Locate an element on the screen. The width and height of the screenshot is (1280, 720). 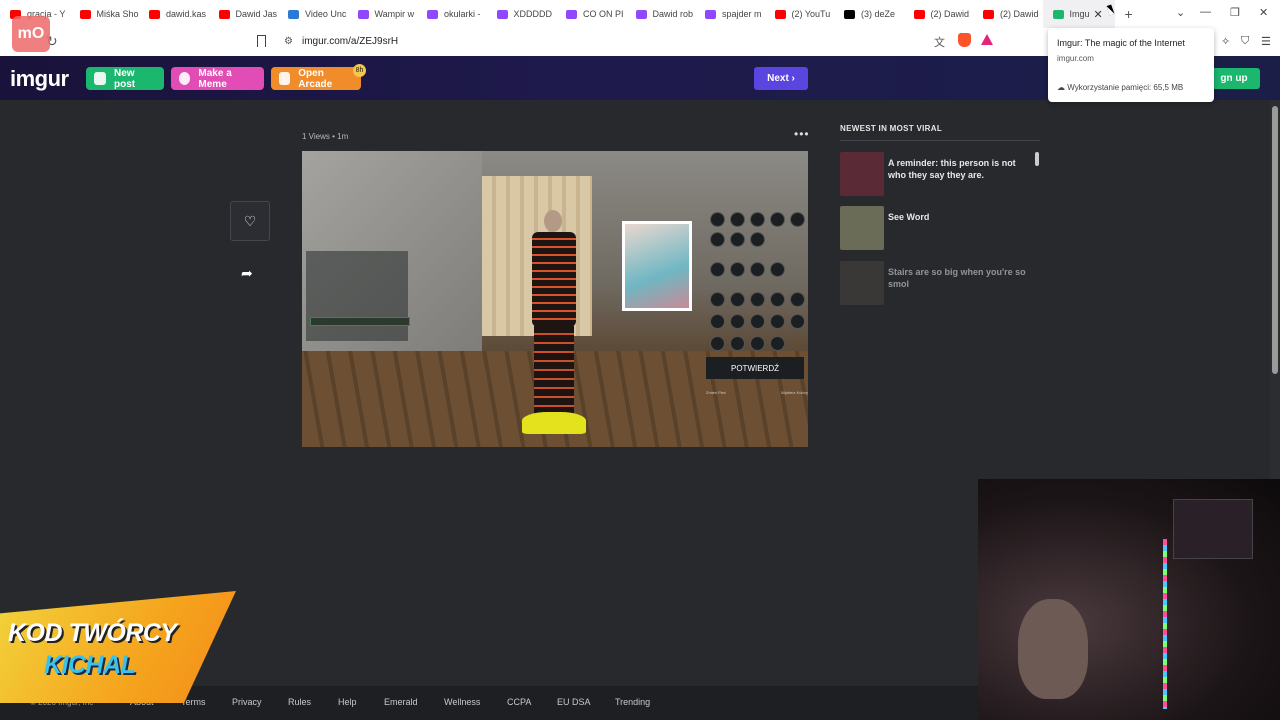
game-sub-labels: Zmień Płeć Wybierz Kolory is located at coordinates (757, 392).